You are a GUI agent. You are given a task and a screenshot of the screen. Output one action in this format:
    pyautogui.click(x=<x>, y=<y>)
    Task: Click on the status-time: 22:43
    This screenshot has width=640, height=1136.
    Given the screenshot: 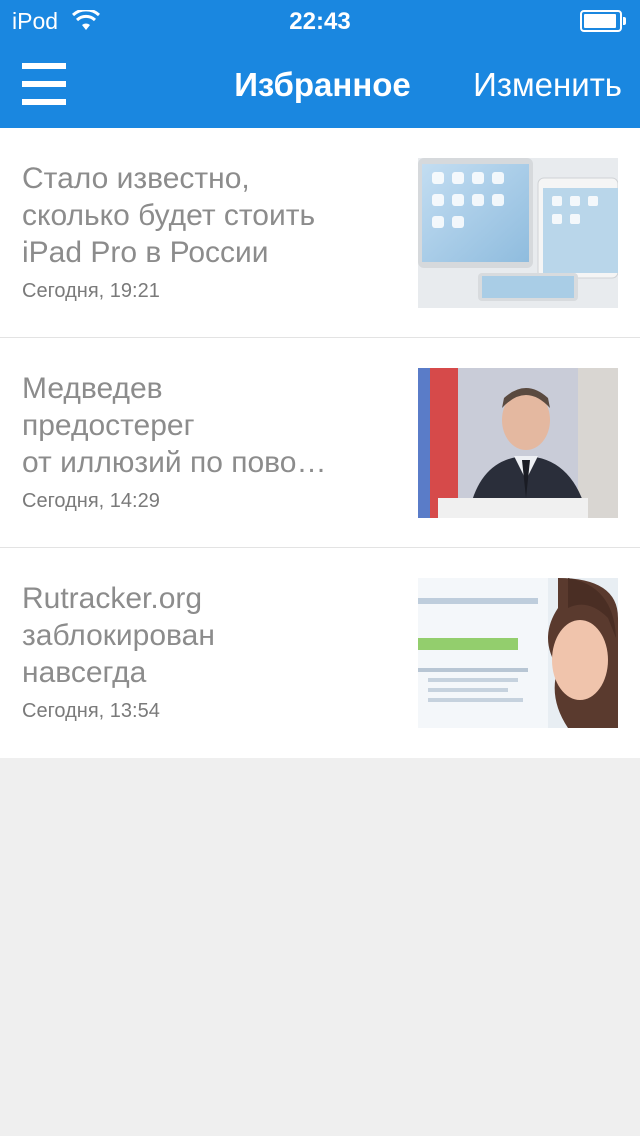 What is the action you would take?
    pyautogui.click(x=320, y=21)
    